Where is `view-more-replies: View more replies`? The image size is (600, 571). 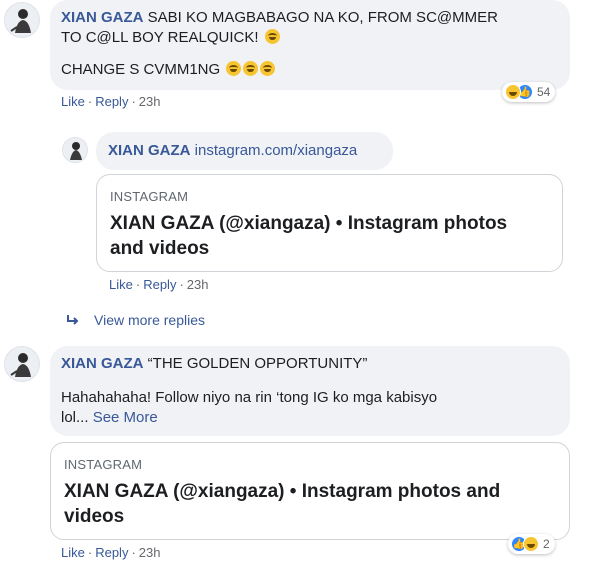
view-more-replies: View more replies is located at coordinates (135, 320).